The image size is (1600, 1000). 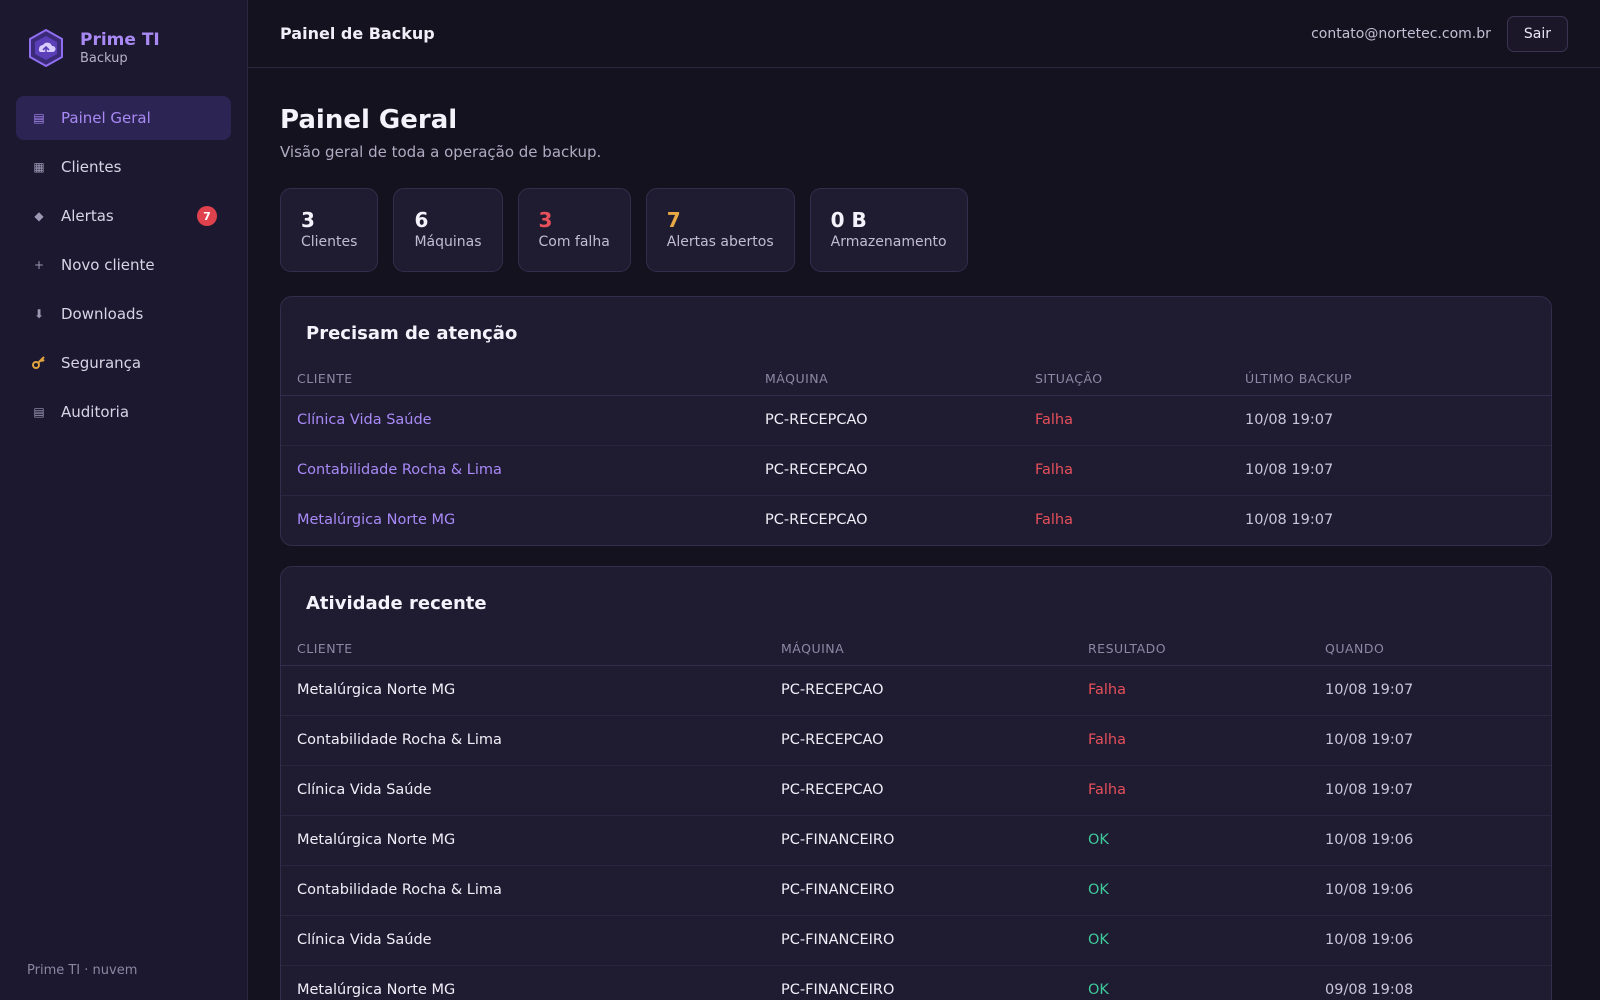 I want to click on client-link: Clínica Vida Saúde, so click(x=515, y=420).